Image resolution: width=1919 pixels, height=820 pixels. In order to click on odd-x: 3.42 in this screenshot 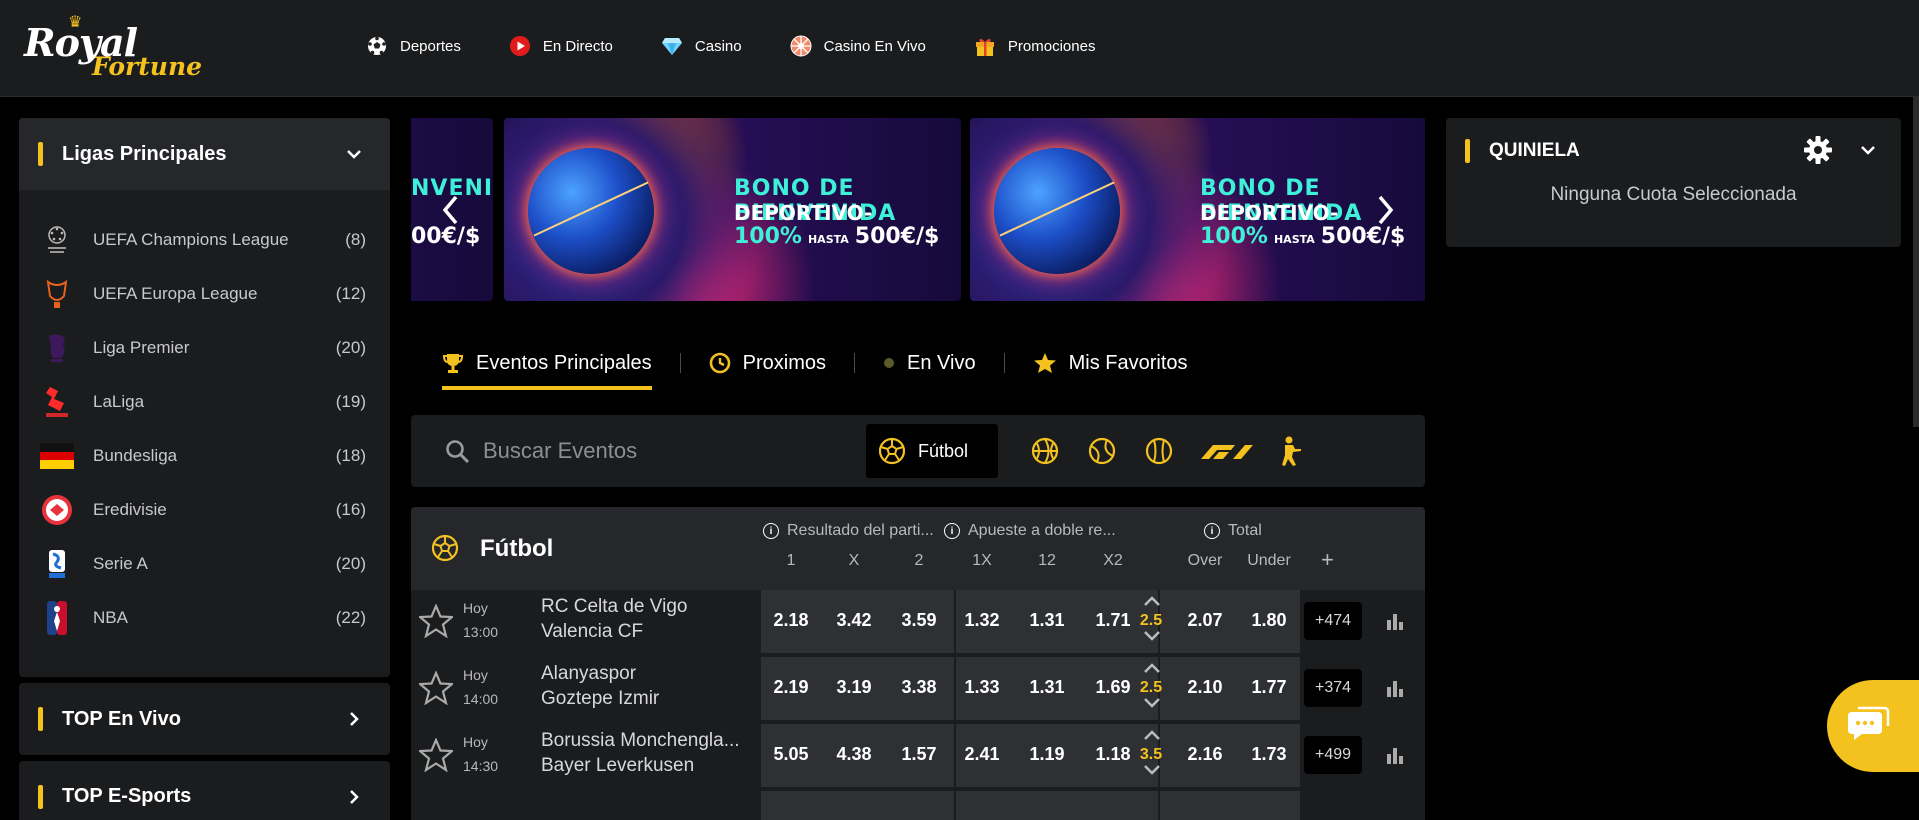, I will do `click(854, 620)`.